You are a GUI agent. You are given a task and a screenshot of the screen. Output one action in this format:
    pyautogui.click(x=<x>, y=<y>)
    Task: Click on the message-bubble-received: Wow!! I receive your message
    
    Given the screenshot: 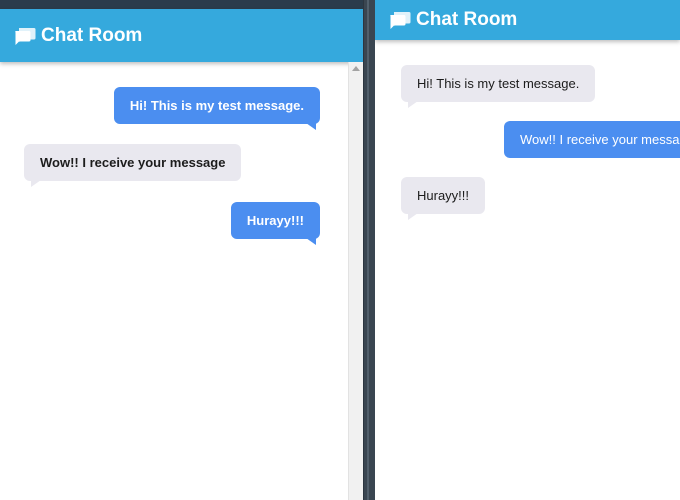 What is the action you would take?
    pyautogui.click(x=133, y=165)
    